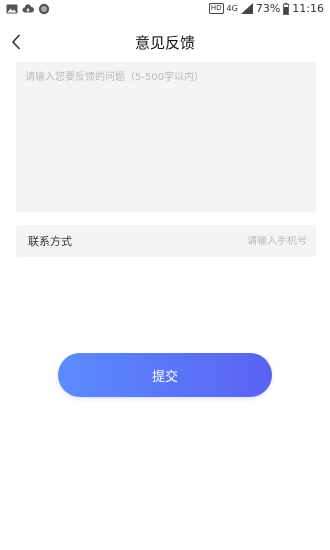 Image resolution: width=330 pixels, height=550 pixels. Describe the element at coordinates (216, 8) in the screenshot. I see `hd-badge: HD` at that location.